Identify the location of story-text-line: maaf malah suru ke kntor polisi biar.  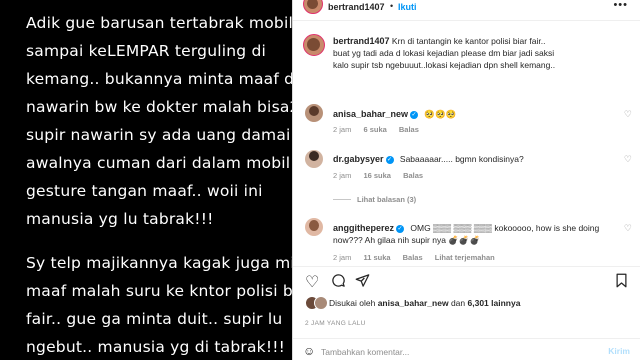
(159, 291).